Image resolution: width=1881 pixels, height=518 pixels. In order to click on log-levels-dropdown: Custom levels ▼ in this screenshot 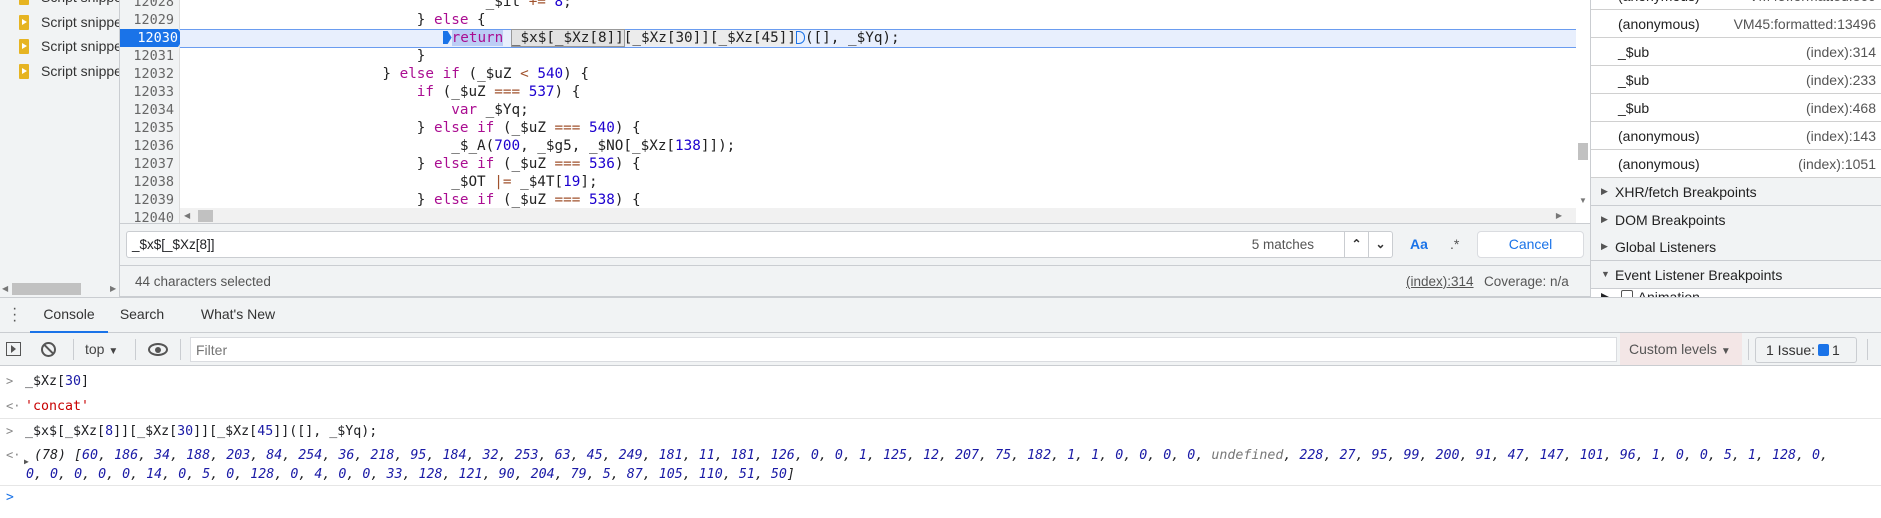, I will do `click(1681, 349)`.